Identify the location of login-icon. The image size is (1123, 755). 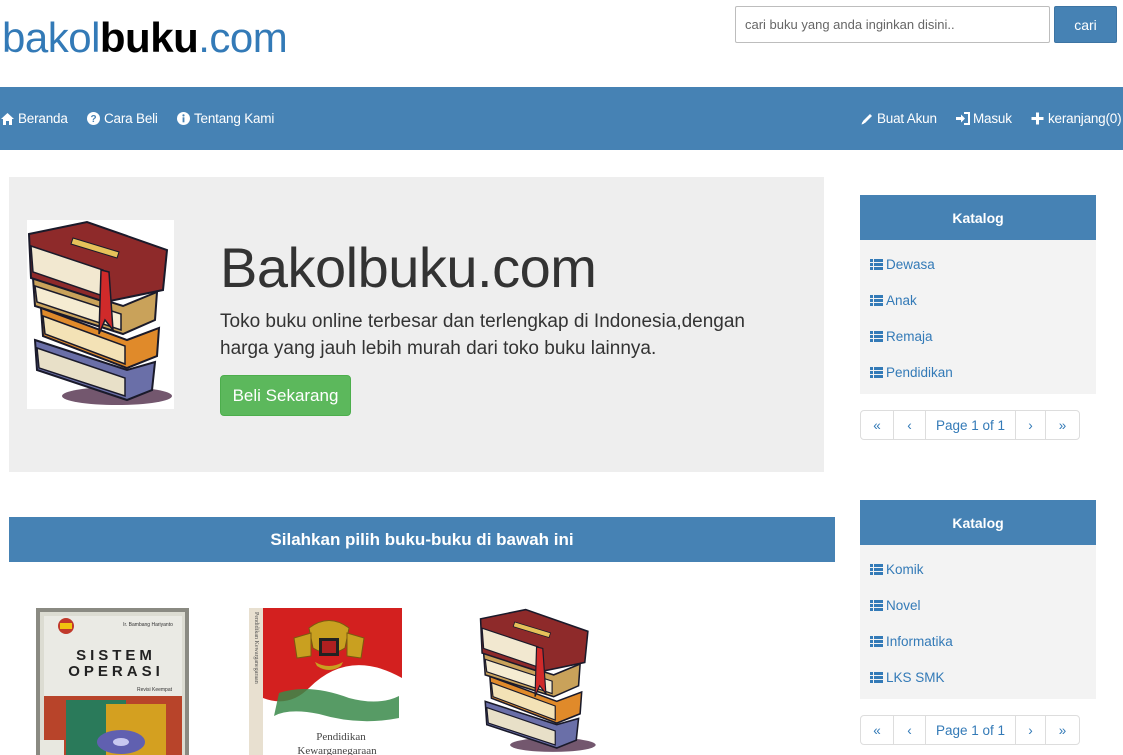
(962, 118).